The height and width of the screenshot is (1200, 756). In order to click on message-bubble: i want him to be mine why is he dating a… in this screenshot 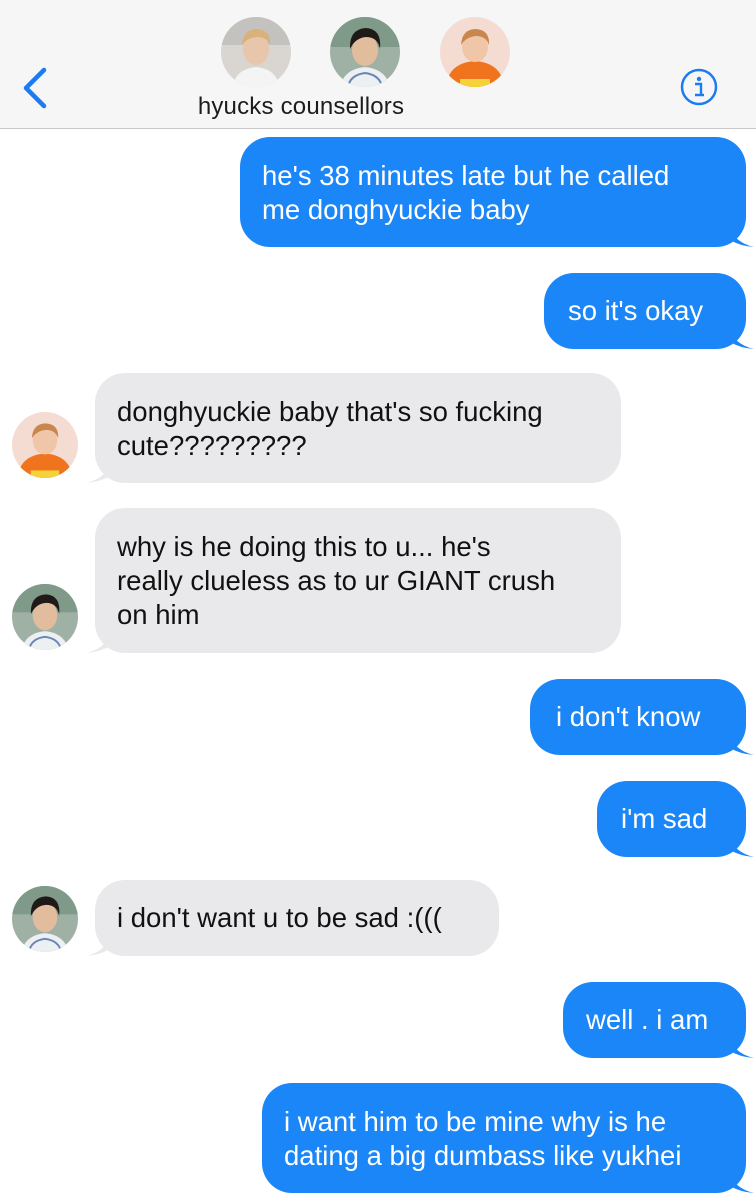, I will do `click(504, 1138)`.